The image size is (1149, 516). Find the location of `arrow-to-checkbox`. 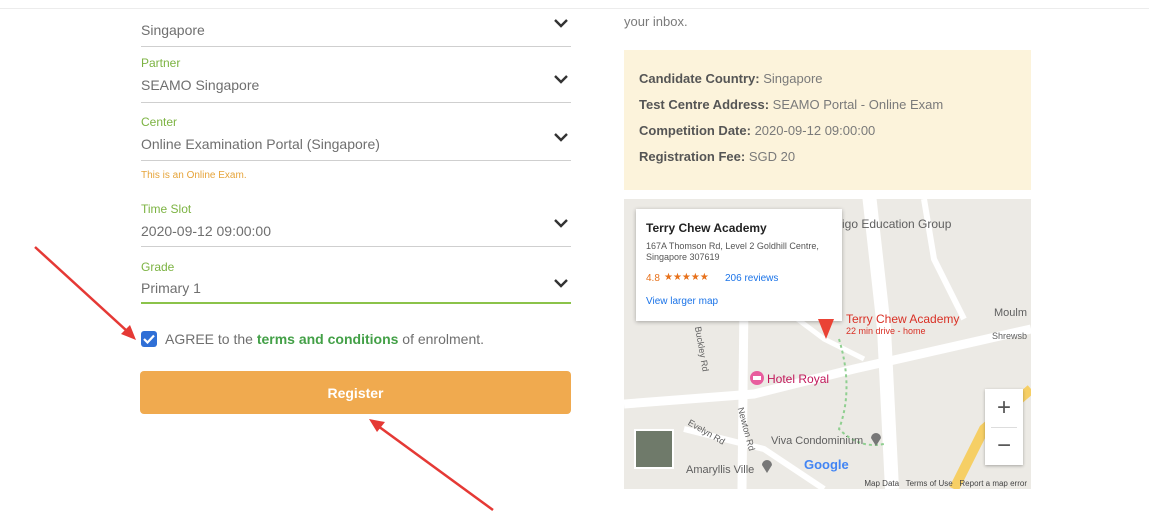

arrow-to-checkbox is located at coordinates (85, 293).